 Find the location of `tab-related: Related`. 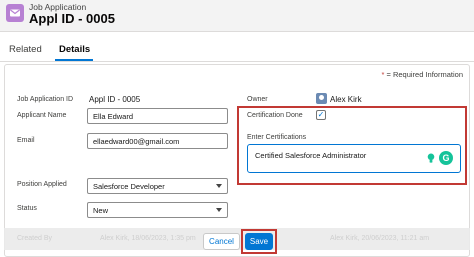

tab-related: Related is located at coordinates (25, 49).